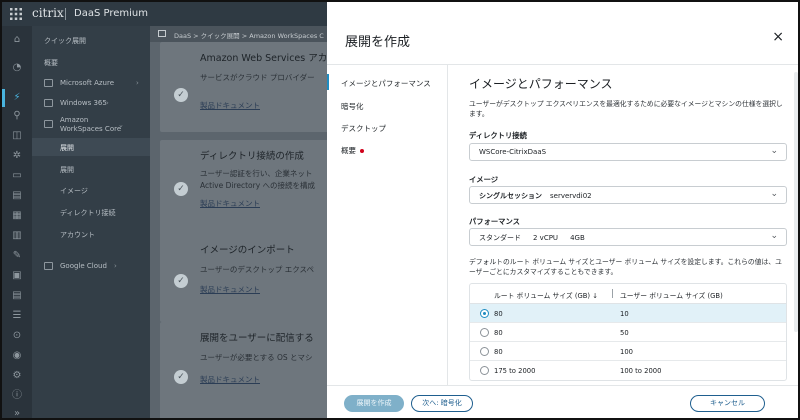 The image size is (800, 420). I want to click on step-summary-label: 概要, so click(348, 150).